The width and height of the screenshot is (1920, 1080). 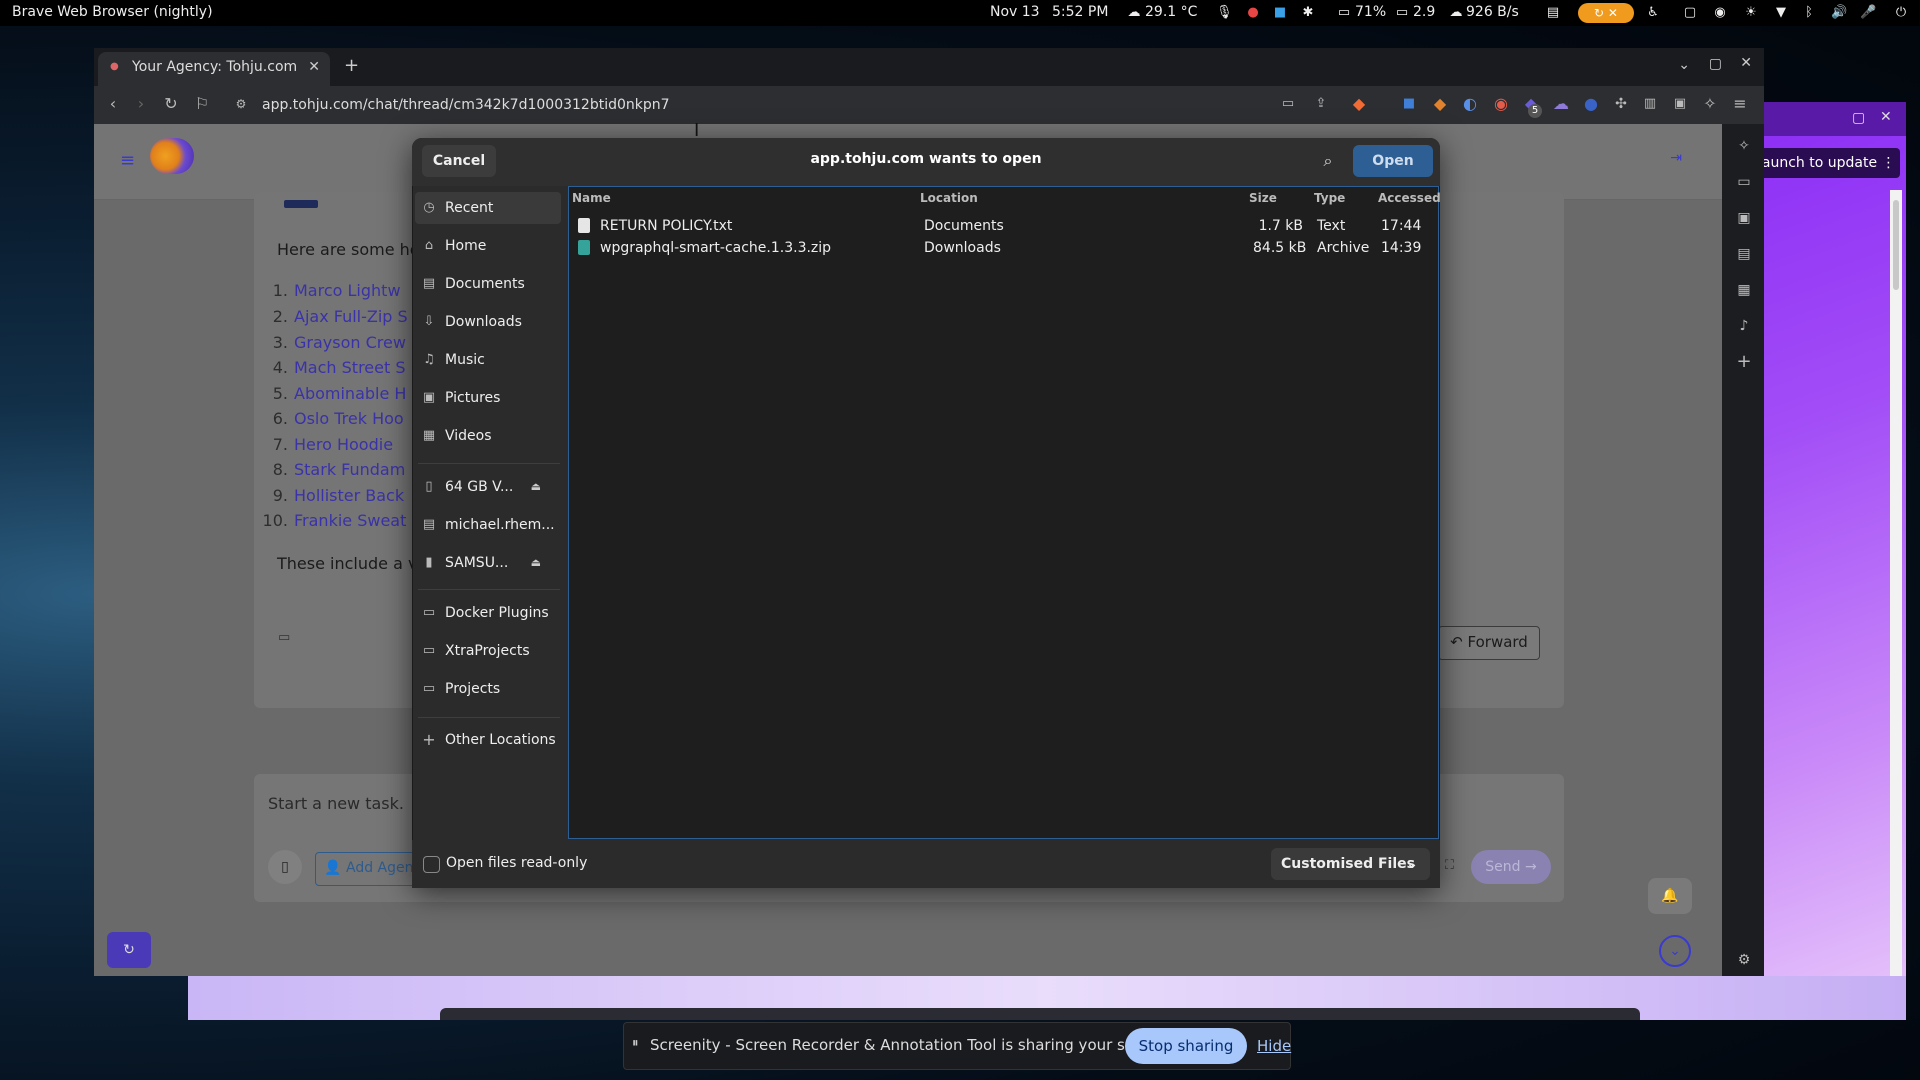 I want to click on scroll-down-icon: ⌄, so click(x=1675, y=951).